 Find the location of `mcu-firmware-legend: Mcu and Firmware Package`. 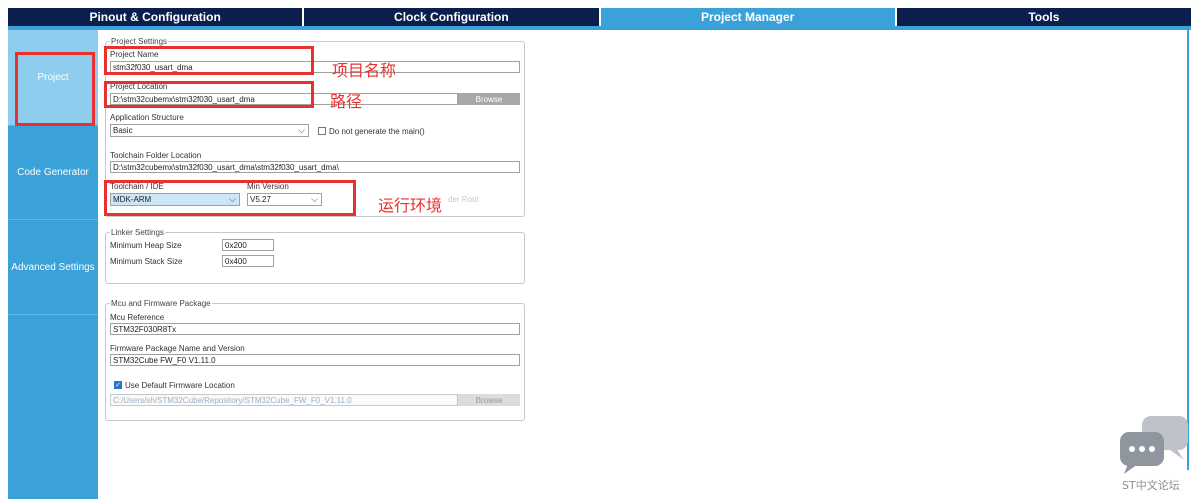

mcu-firmware-legend: Mcu and Firmware Package is located at coordinates (161, 303).